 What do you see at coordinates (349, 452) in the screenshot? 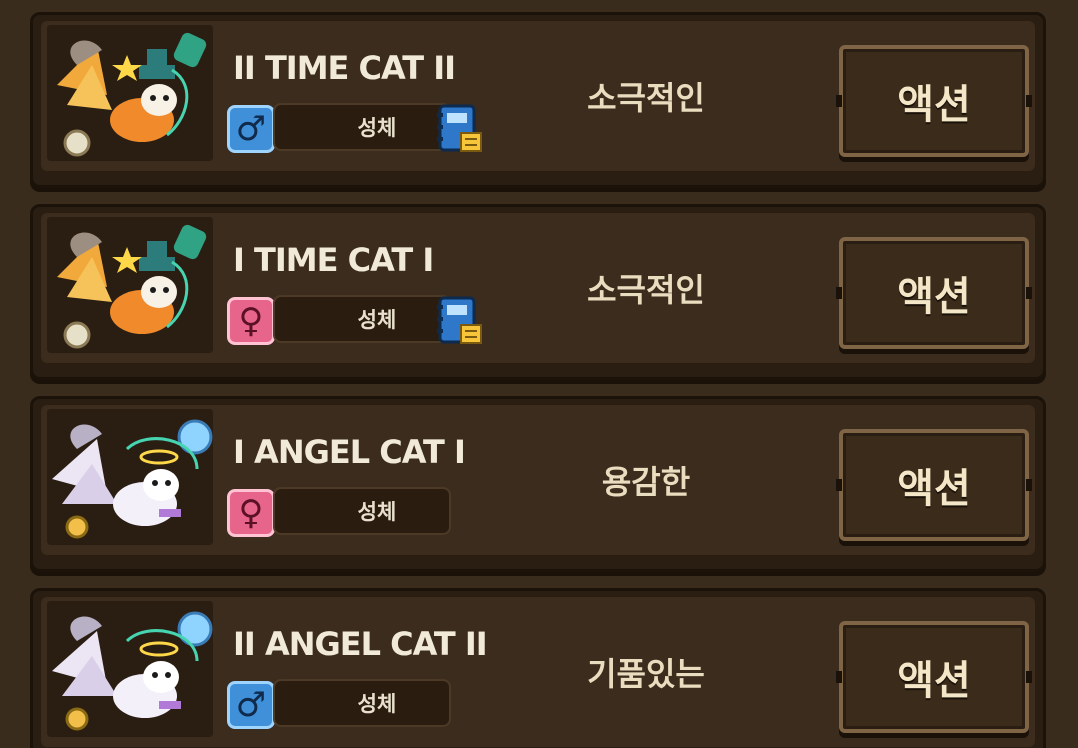
I see `cat-name: I ANGEL CAT I` at bounding box center [349, 452].